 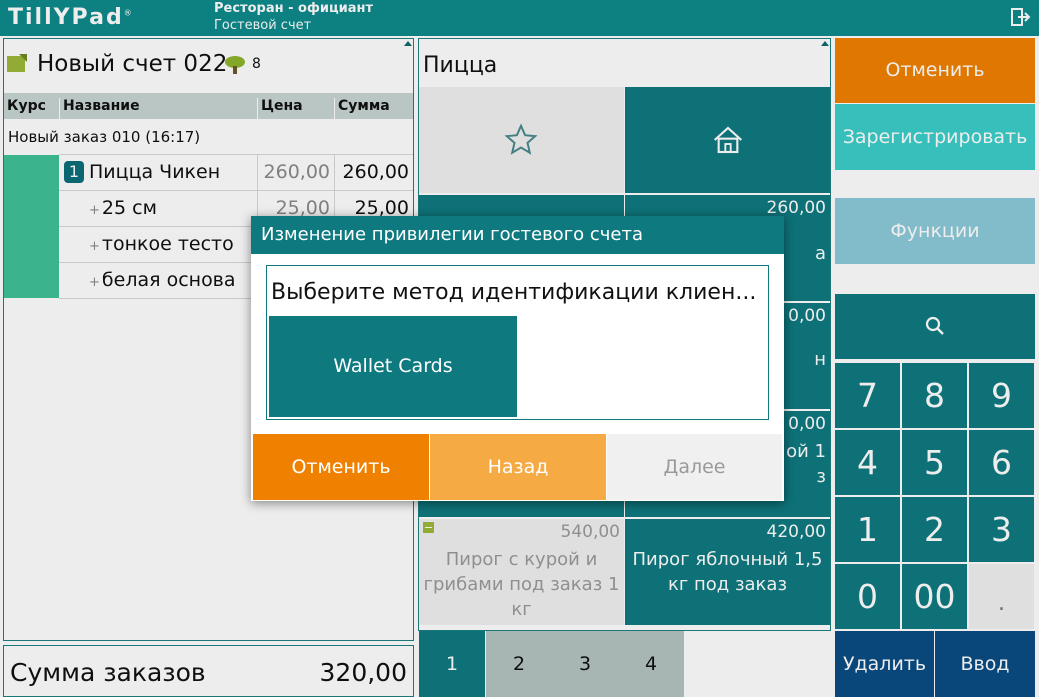 I want to click on dialog-back-button: Назад, so click(x=518, y=467).